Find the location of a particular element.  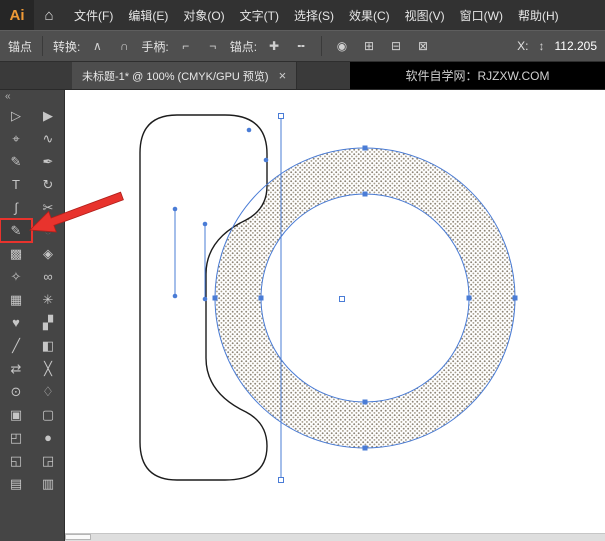

menu-object: 对象(O) is located at coordinates (203, 15).